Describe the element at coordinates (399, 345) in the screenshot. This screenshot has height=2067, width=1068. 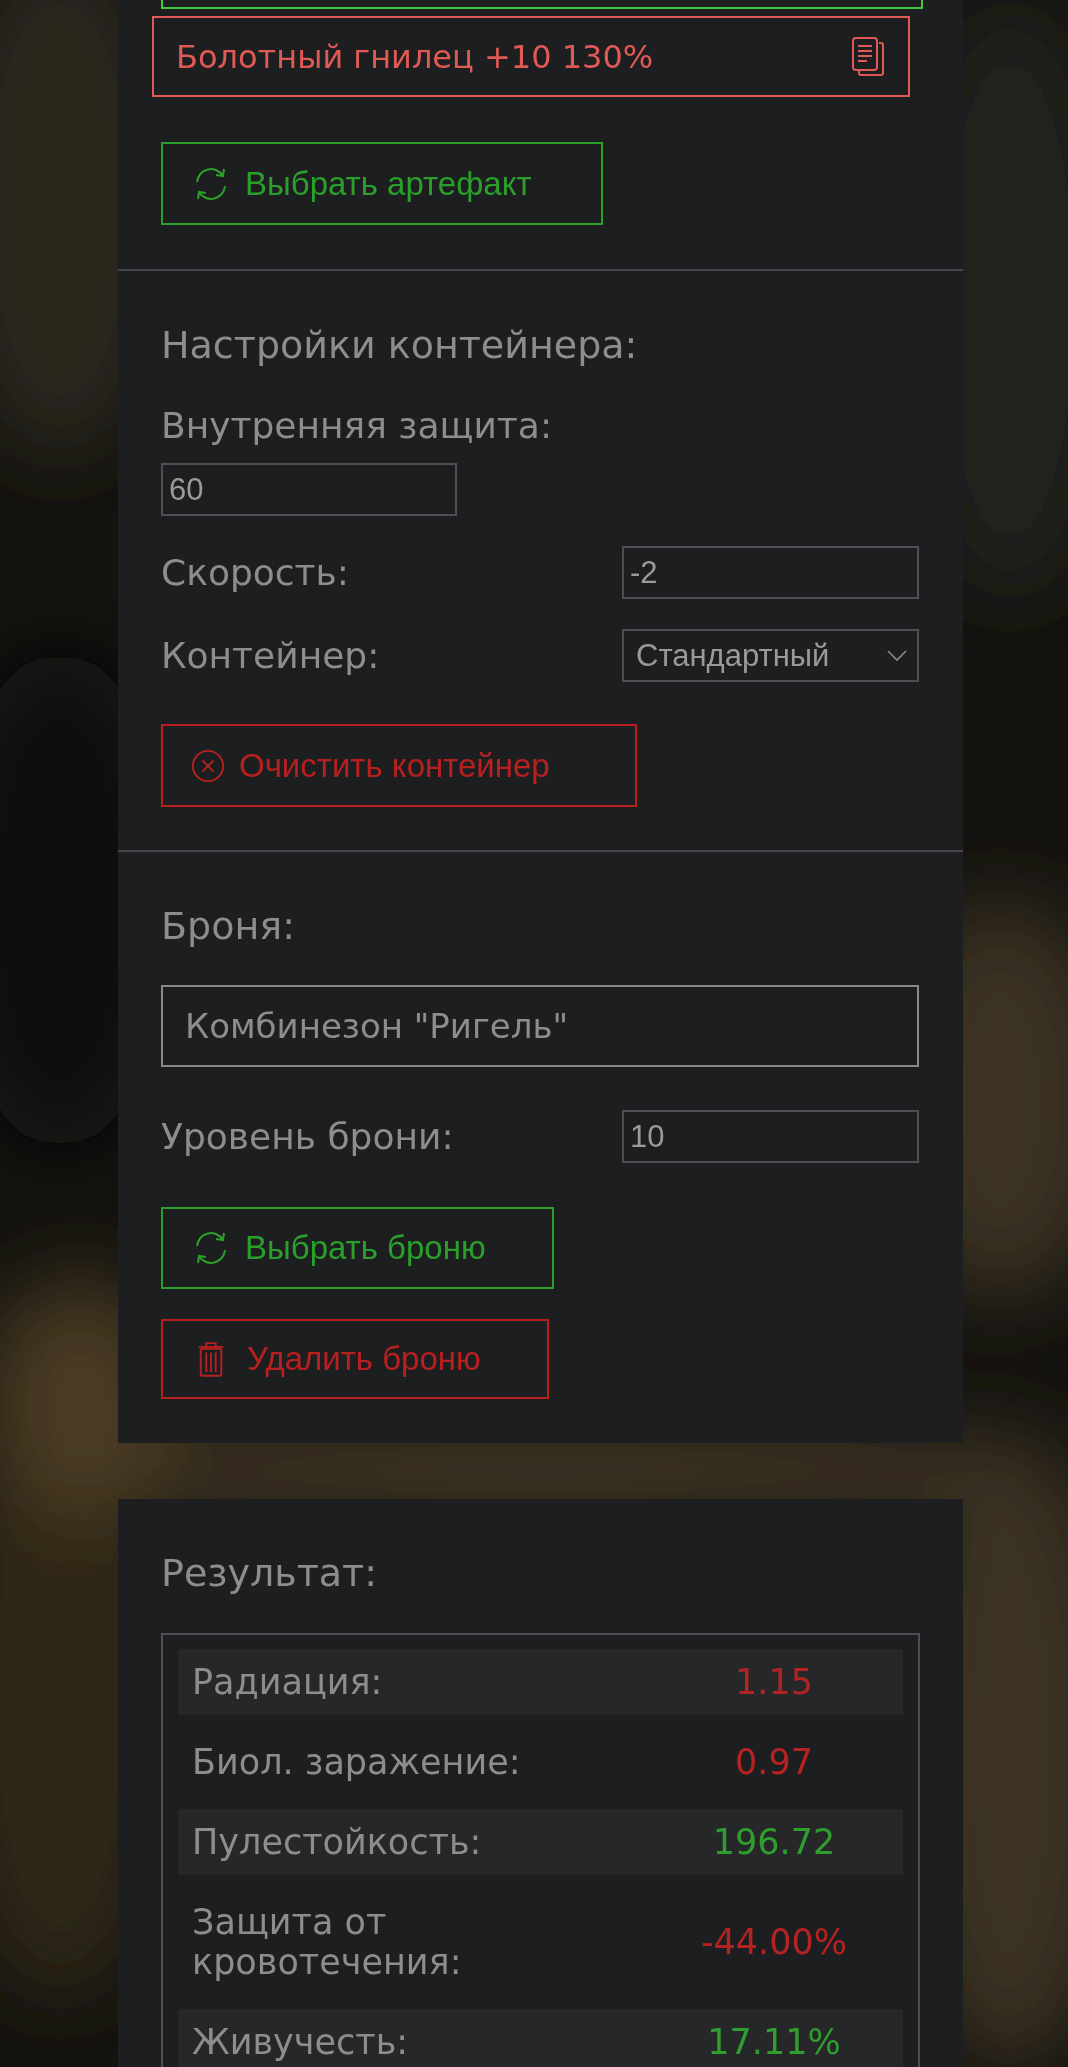
I see `section-title: Настройки контейнера:` at that location.